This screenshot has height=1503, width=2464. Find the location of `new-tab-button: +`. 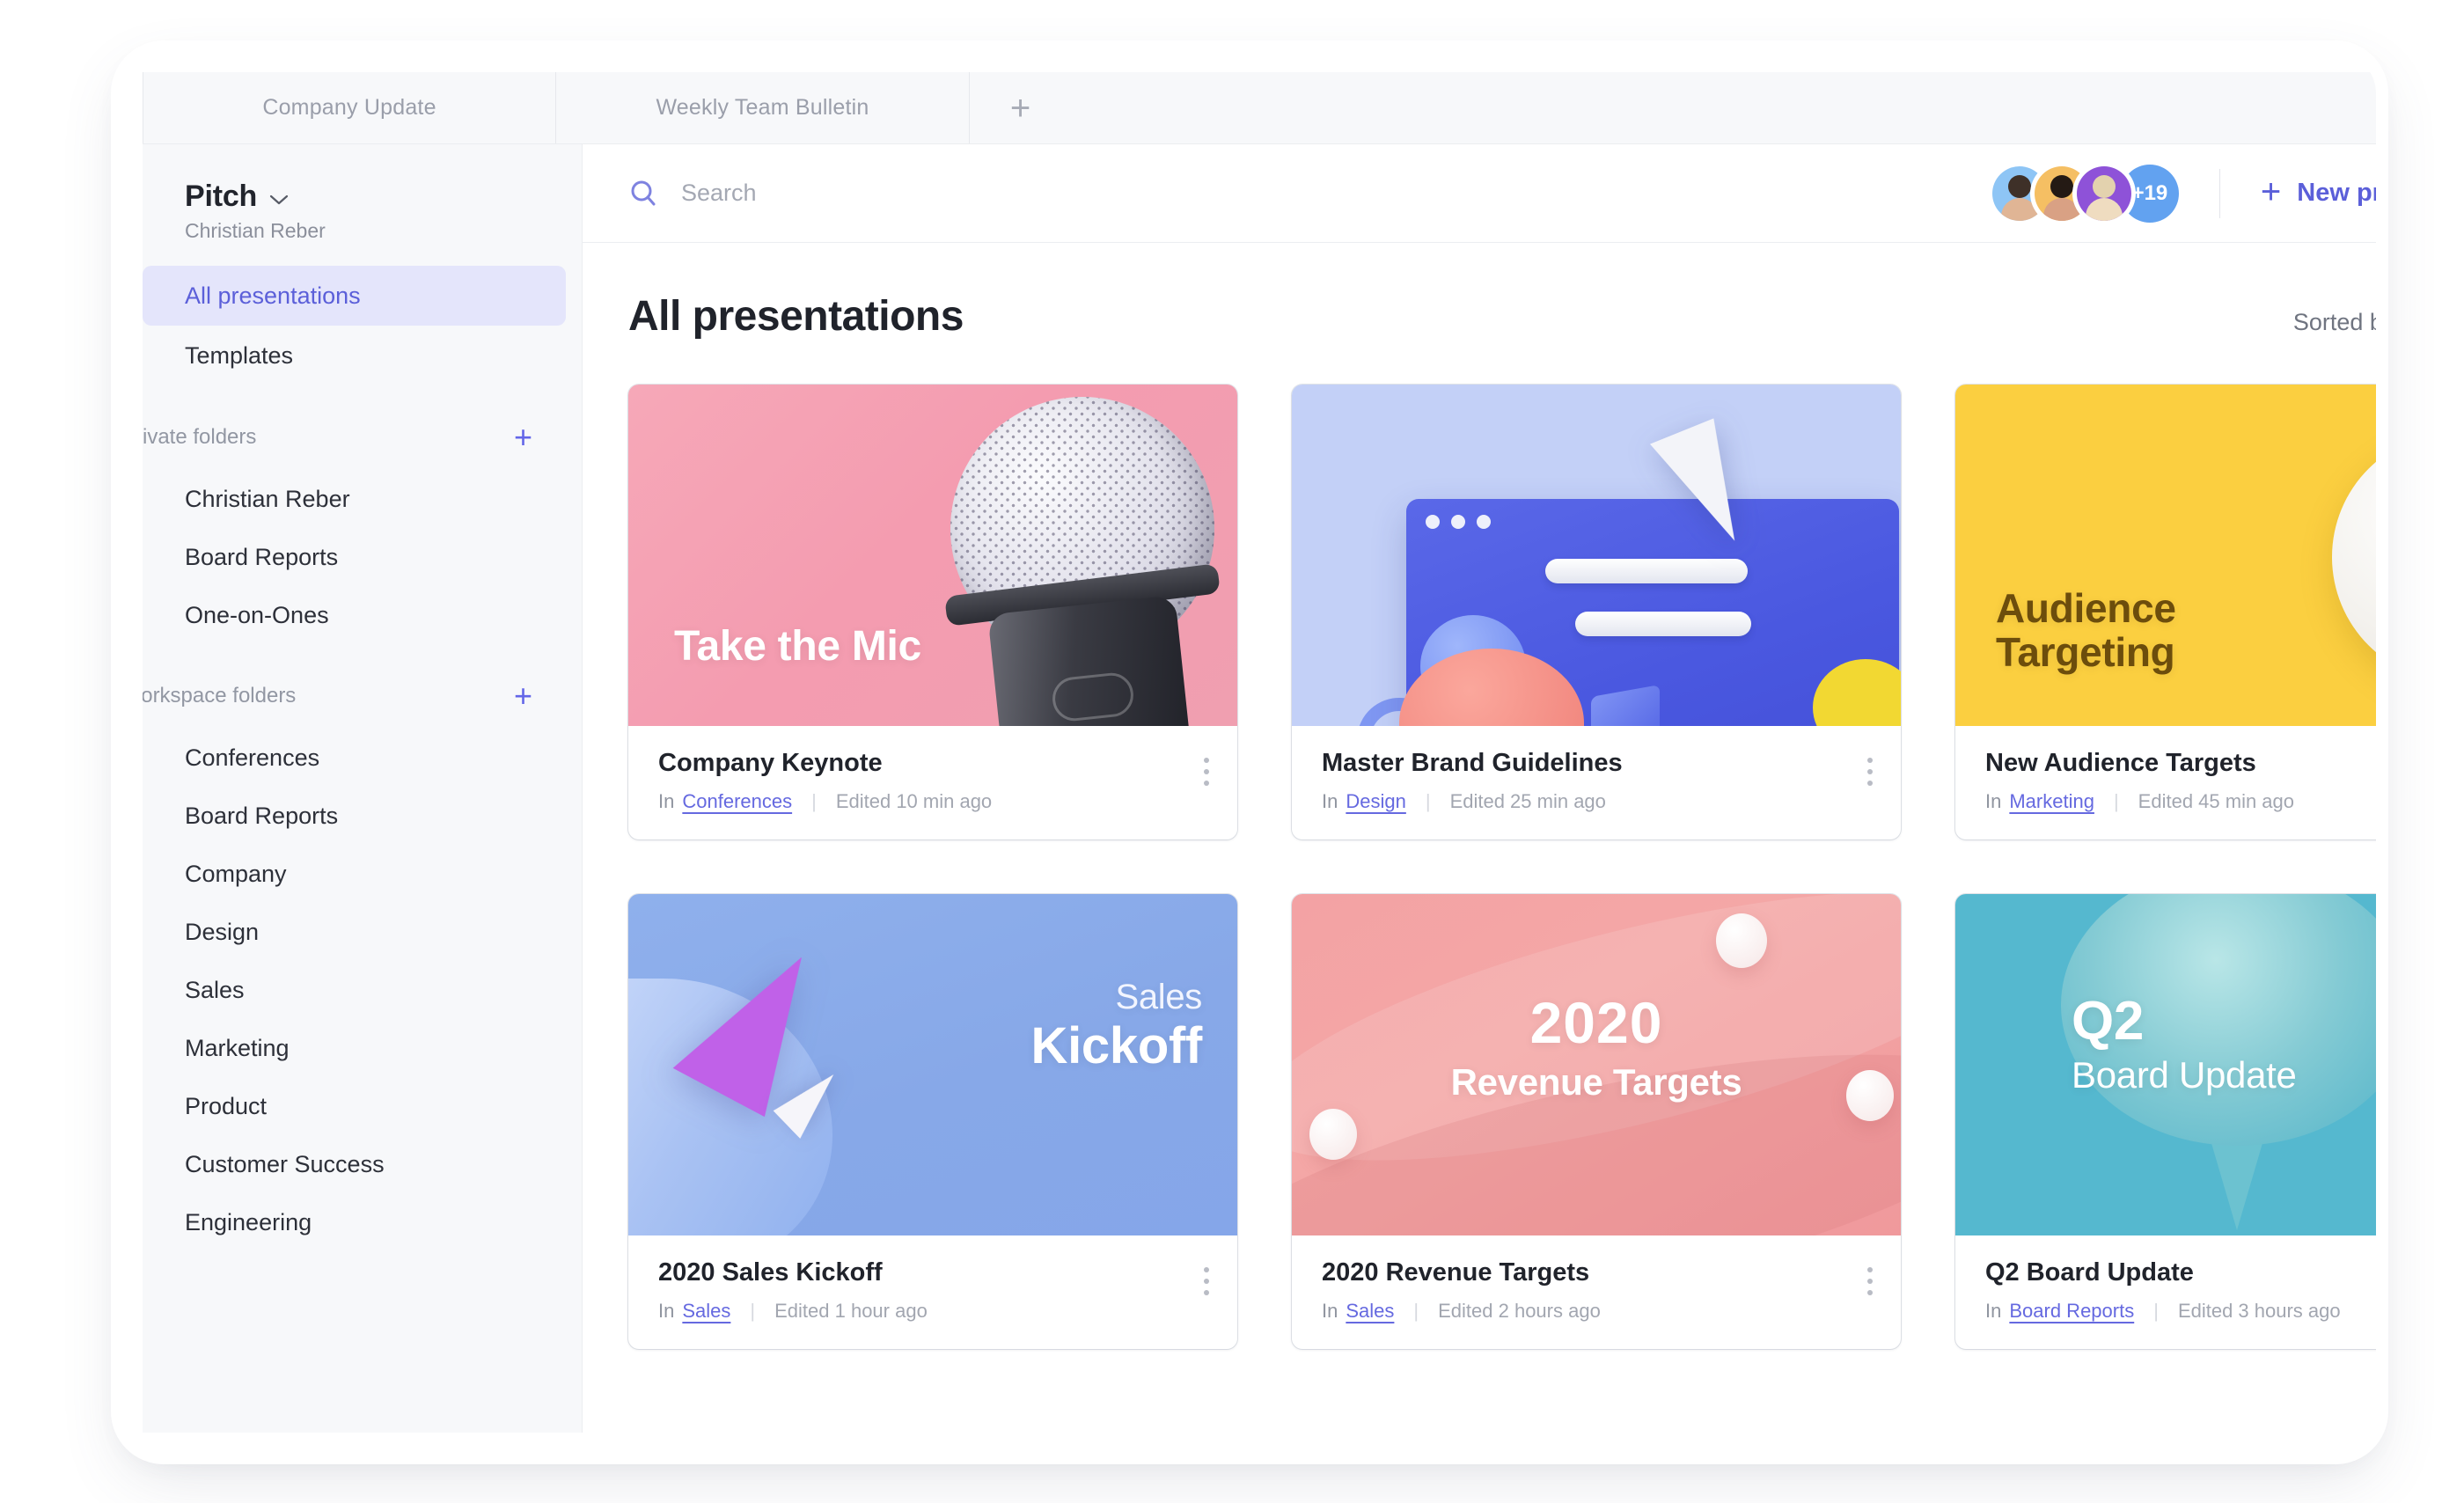

new-tab-button: + is located at coordinates (1021, 107).